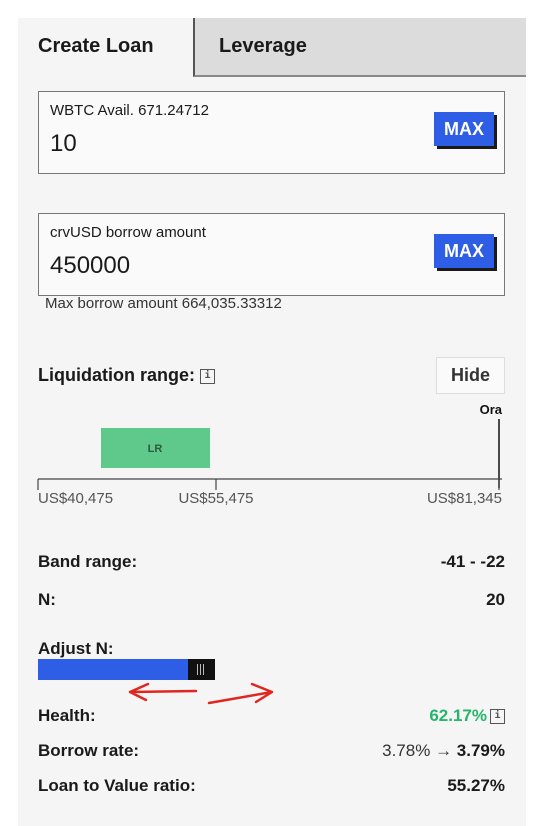  Describe the element at coordinates (495, 599) in the screenshot. I see `n-value: 20` at that location.